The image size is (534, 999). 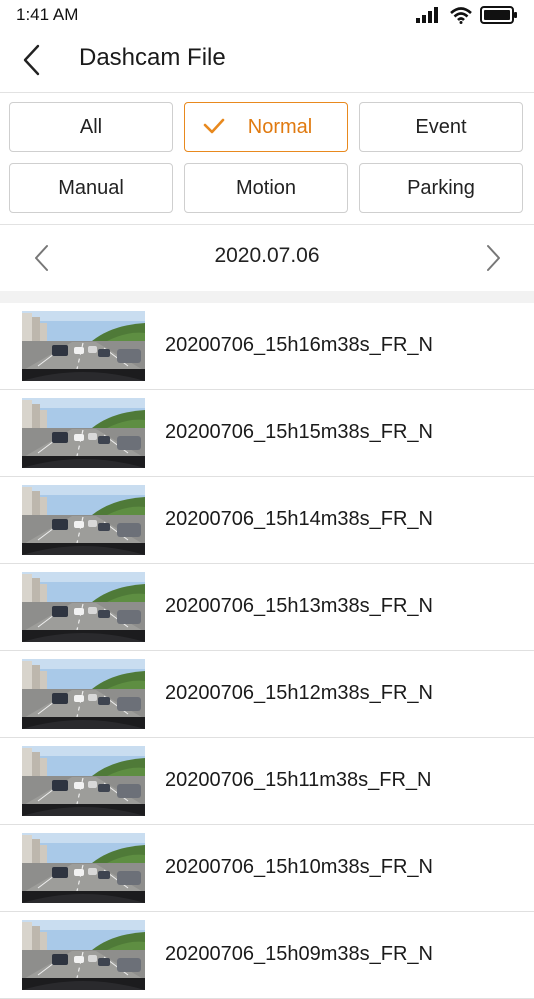 I want to click on file-name: 20200706_15h12m38s_FR_N, so click(x=299, y=693).